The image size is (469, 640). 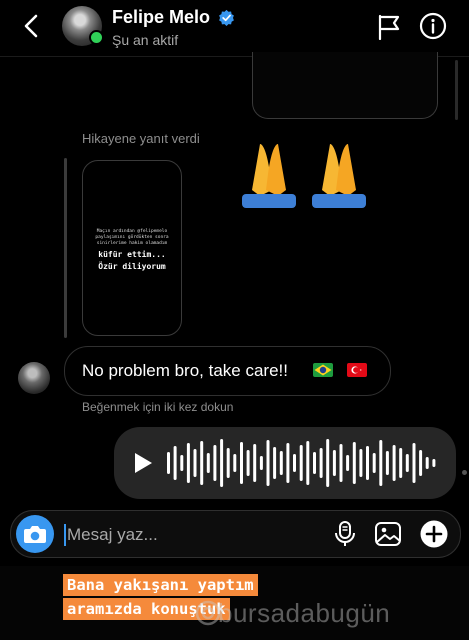 What do you see at coordinates (145, 40) in the screenshot?
I see `active-status: Şu an aktif` at bounding box center [145, 40].